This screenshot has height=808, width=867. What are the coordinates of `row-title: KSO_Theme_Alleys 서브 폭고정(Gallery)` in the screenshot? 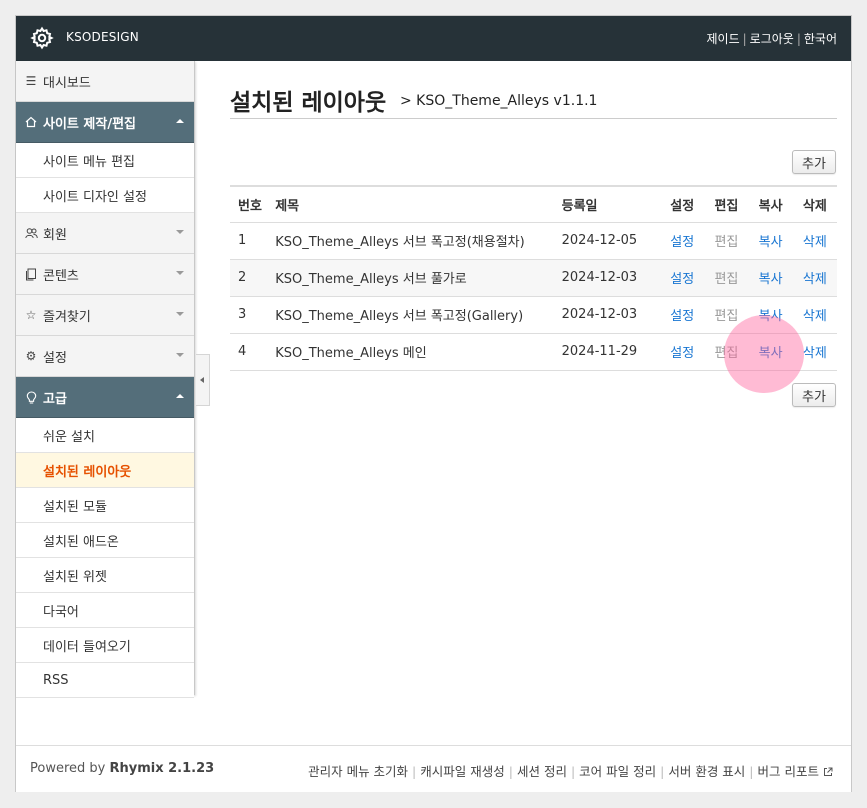 It's located at (418, 315).